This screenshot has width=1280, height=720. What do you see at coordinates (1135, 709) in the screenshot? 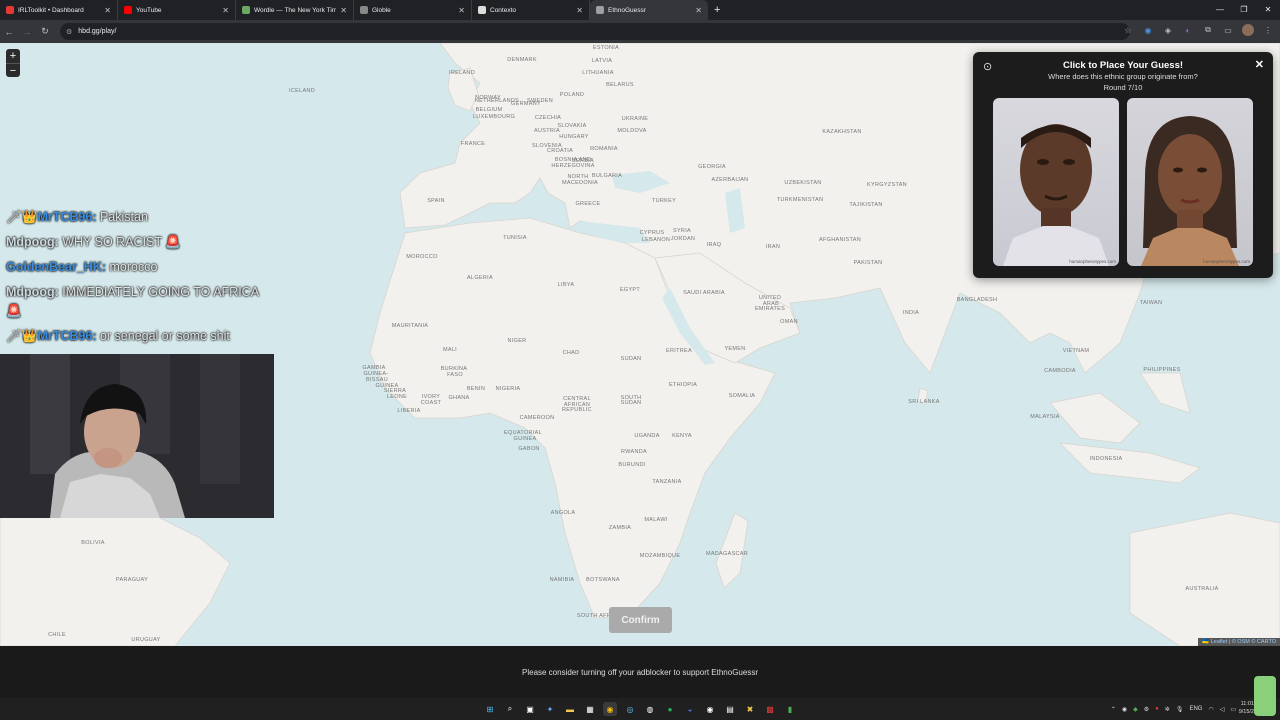
I see `tray-app-icon: ◆` at bounding box center [1135, 709].